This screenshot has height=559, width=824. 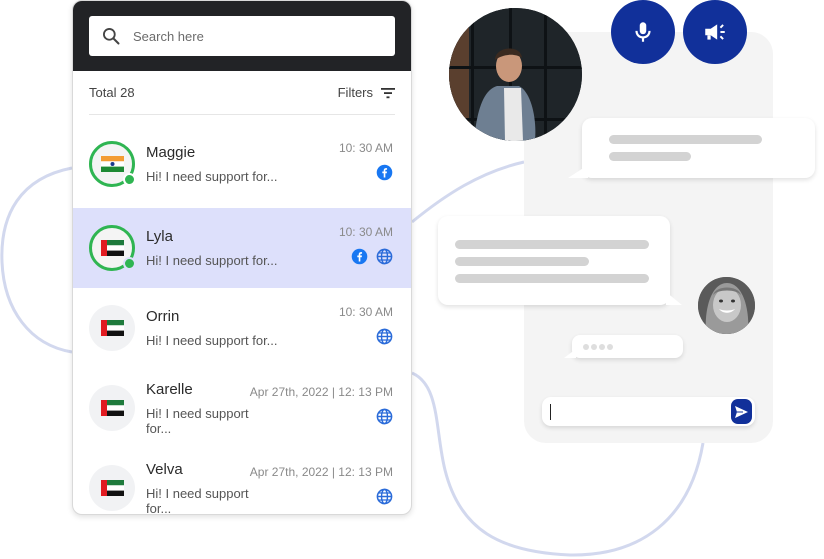 What do you see at coordinates (355, 92) in the screenshot?
I see `filters-label: Filters` at bounding box center [355, 92].